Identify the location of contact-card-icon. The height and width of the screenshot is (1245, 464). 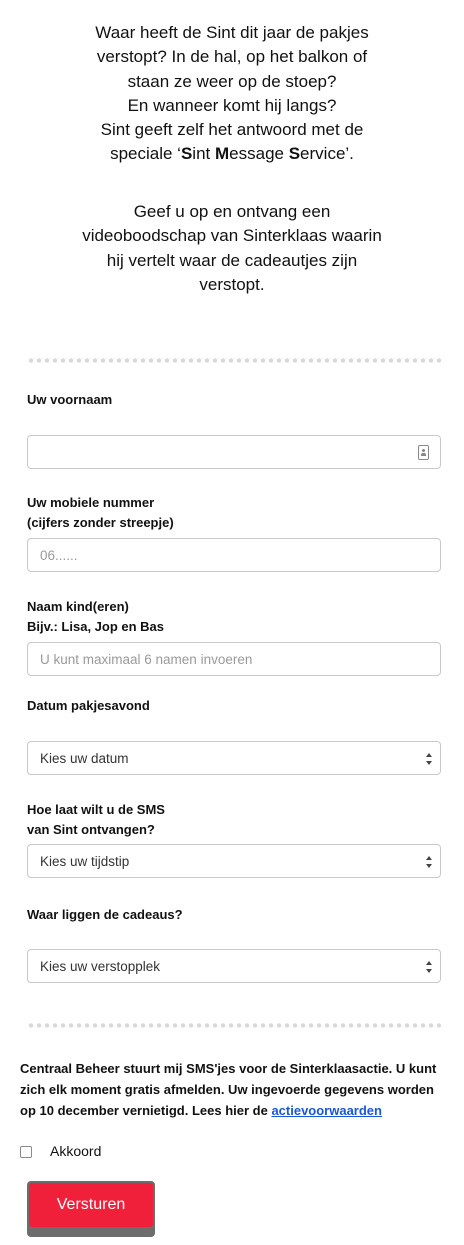
(423, 452).